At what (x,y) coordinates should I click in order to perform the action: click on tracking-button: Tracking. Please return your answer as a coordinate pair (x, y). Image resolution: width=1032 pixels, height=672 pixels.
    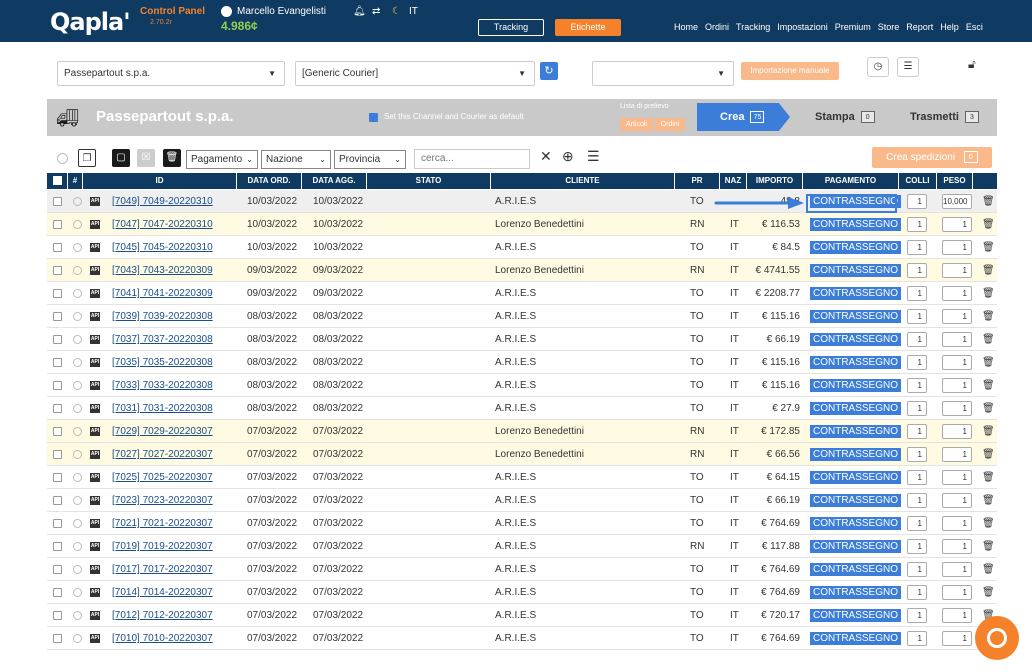
    Looking at the image, I should click on (511, 27).